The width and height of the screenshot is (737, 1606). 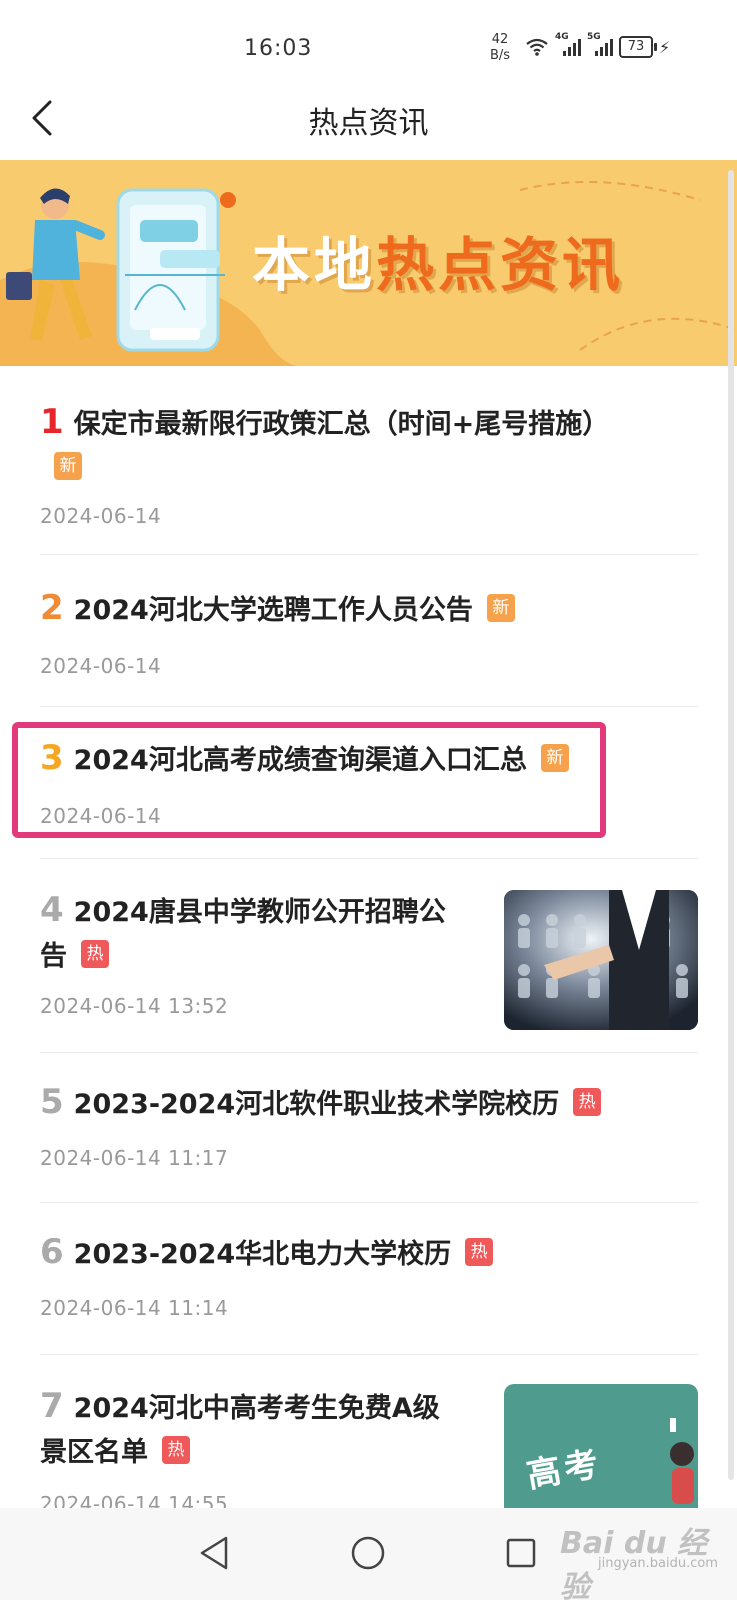 I want to click on triangle-back-icon, so click(x=214, y=1553).